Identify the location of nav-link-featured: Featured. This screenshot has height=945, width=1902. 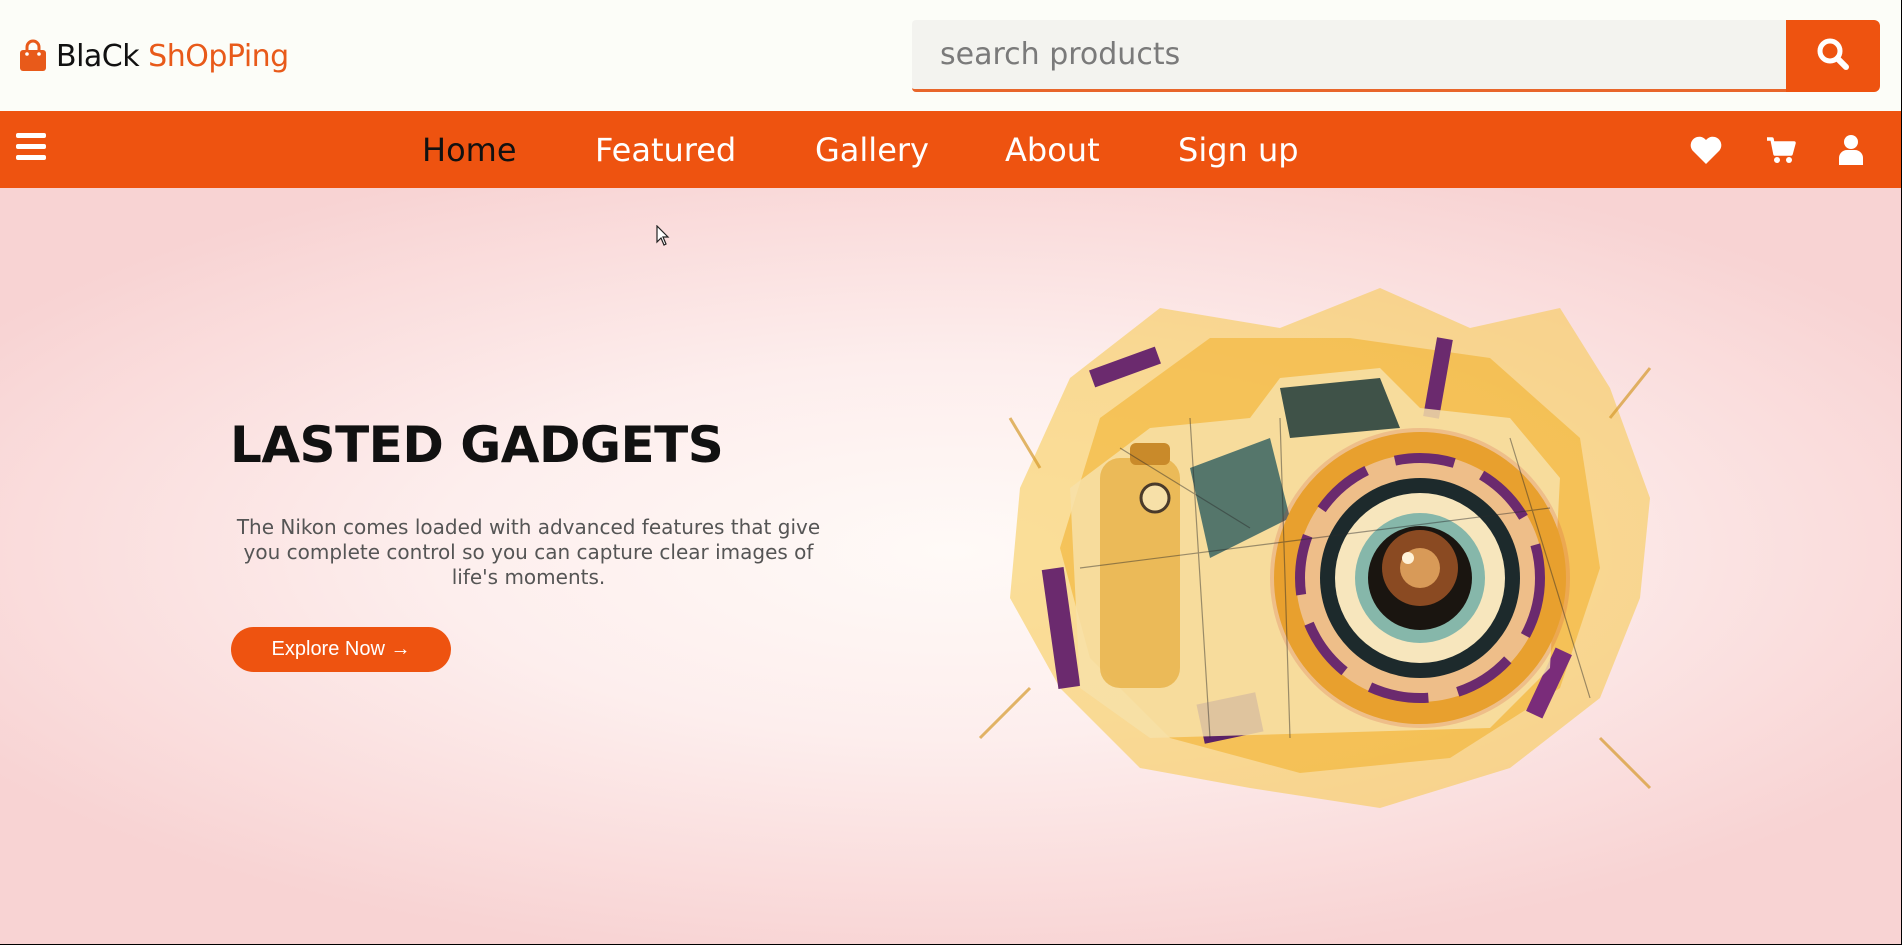
(665, 150).